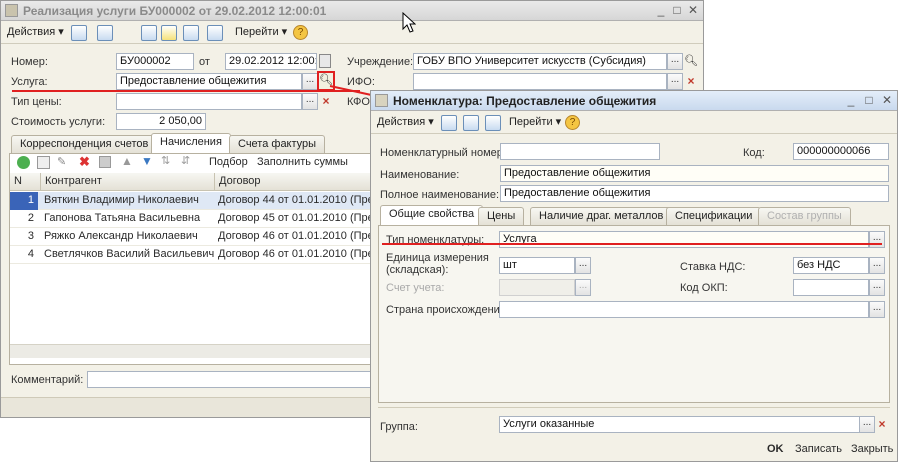 This screenshot has height=464, width=900. Describe the element at coordinates (714, 216) in the screenshot. I see `tab-specifications: Спецификации` at that location.